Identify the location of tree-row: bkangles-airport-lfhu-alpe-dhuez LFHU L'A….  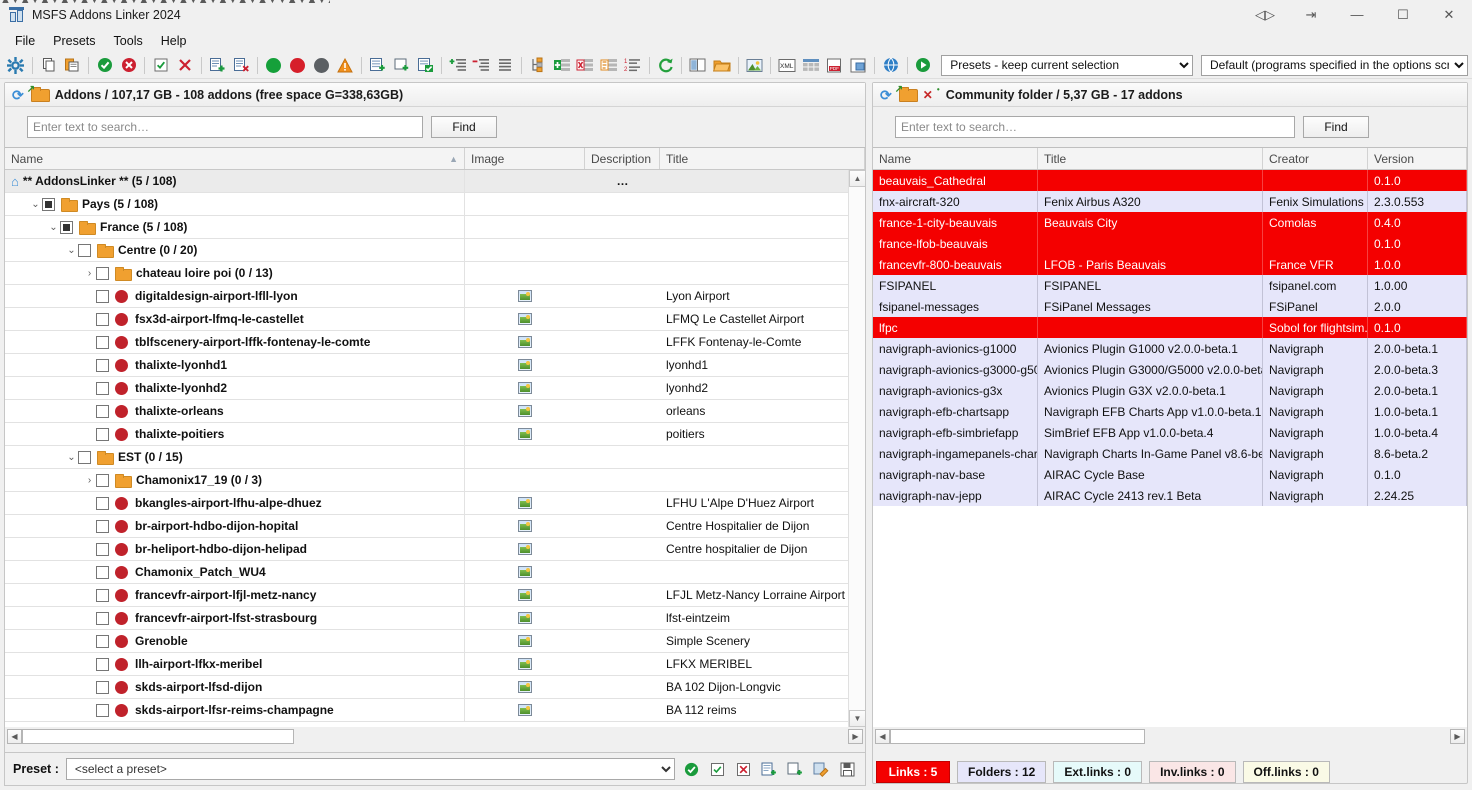
(435, 503).